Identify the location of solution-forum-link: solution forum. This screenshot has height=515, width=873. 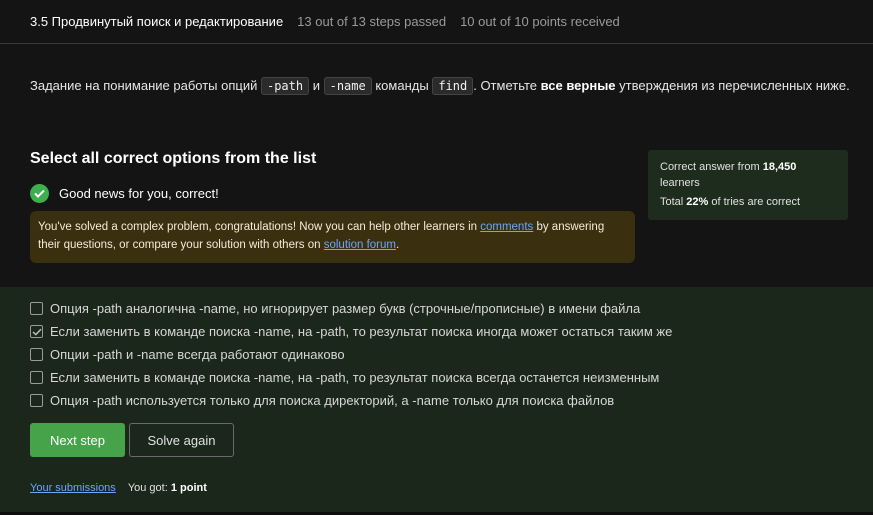
(360, 245).